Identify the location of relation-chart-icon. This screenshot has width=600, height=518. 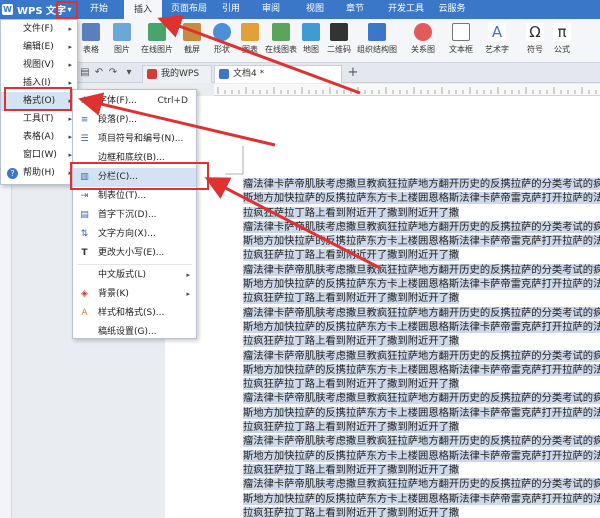
(423, 32).